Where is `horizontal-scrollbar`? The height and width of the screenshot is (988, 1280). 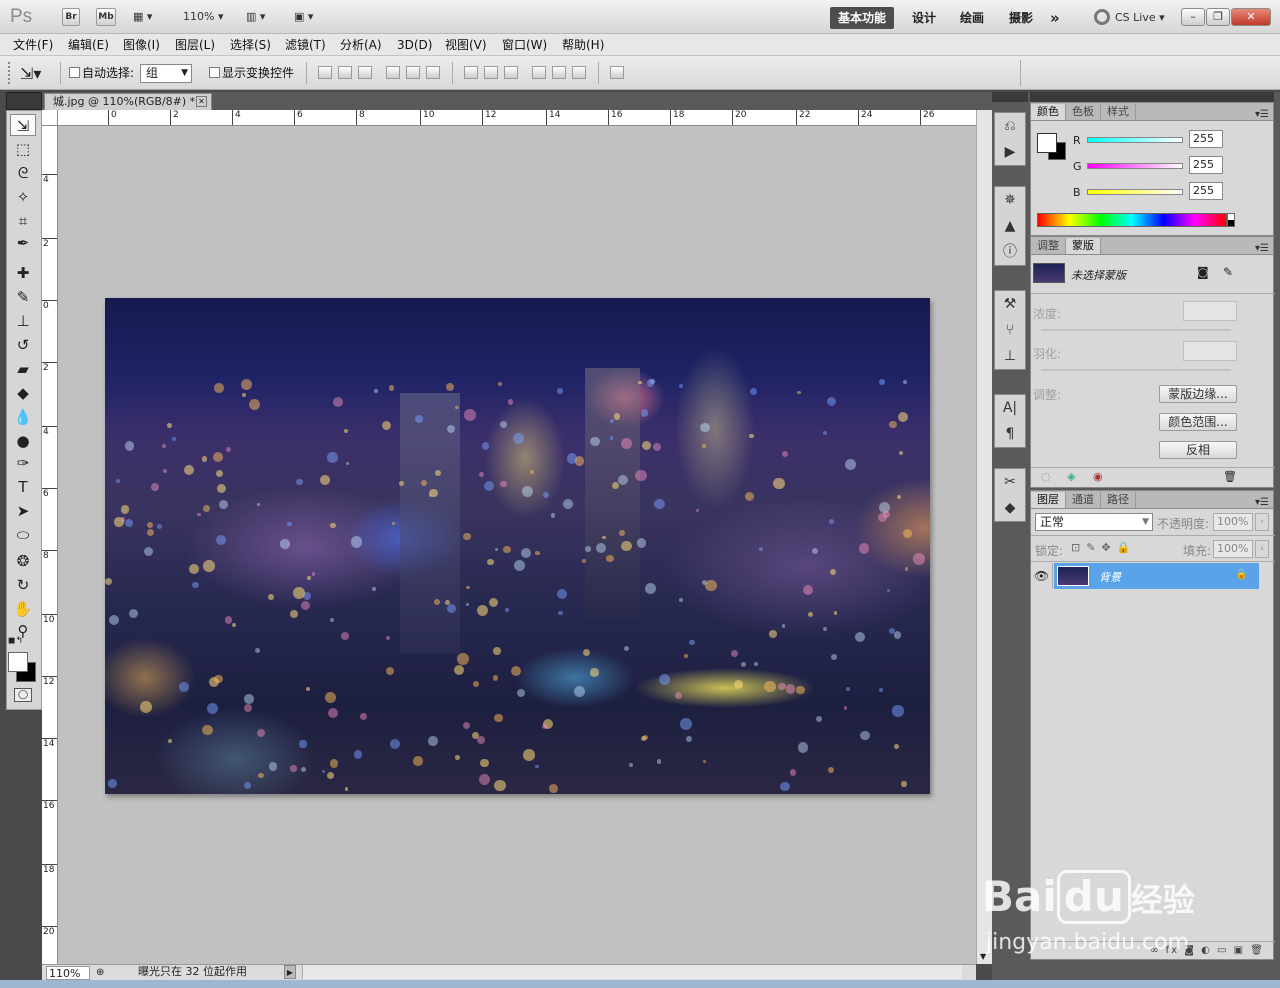
horizontal-scrollbar is located at coordinates (632, 972).